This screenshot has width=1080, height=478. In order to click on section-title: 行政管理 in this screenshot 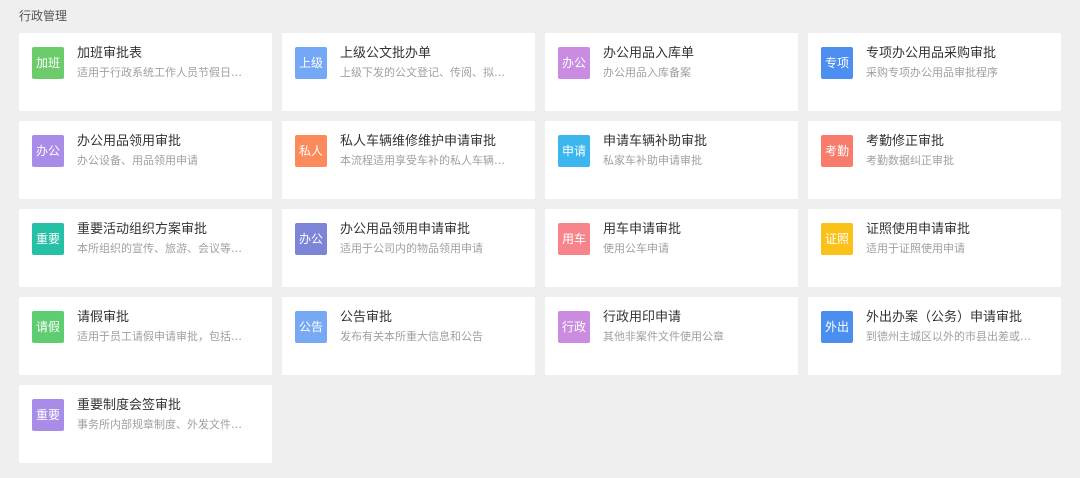, I will do `click(43, 16)`.